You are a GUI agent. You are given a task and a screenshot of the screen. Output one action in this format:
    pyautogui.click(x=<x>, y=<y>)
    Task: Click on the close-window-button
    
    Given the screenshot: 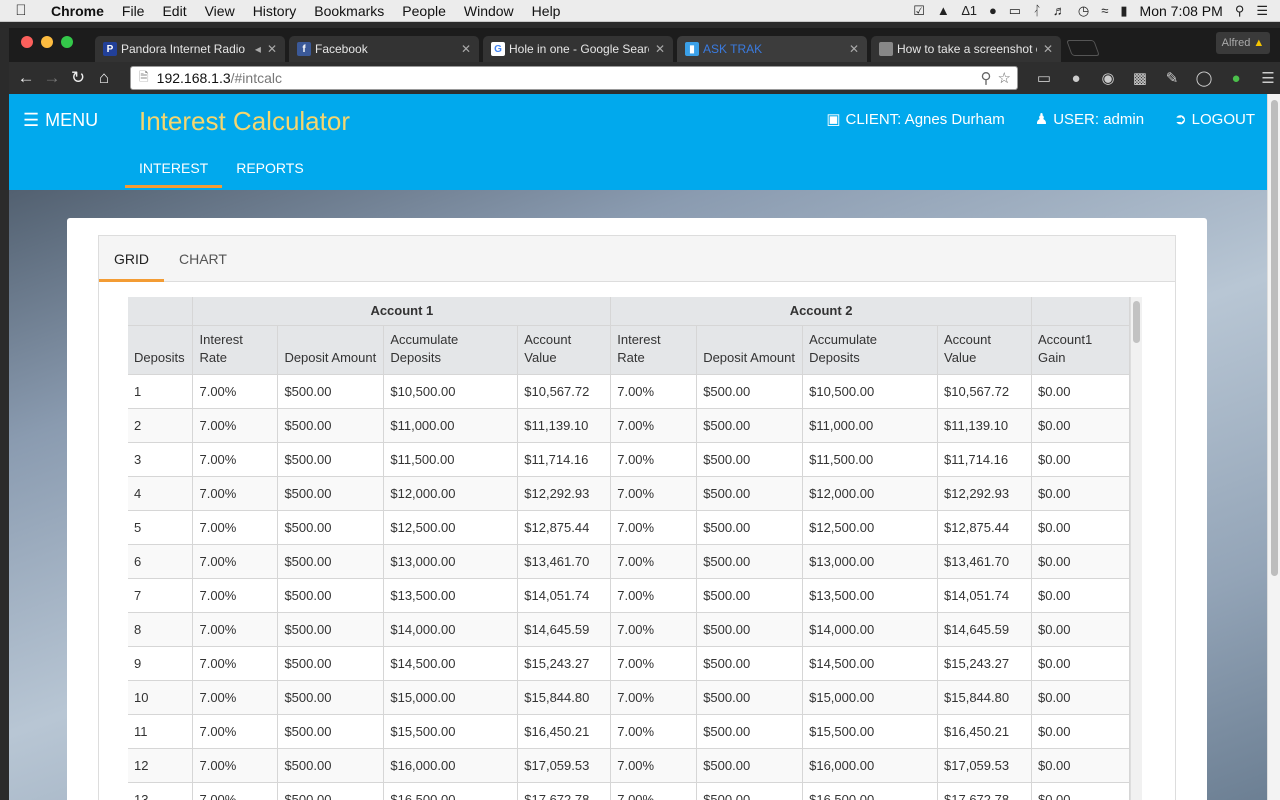 What is the action you would take?
    pyautogui.click(x=27, y=42)
    